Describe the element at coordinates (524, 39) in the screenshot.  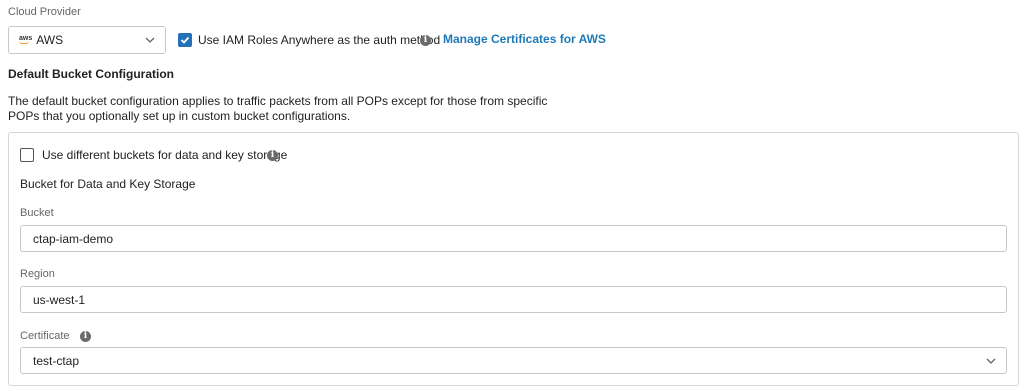
I see `manage-certificates-link: Manage Certificates for AWS` at that location.